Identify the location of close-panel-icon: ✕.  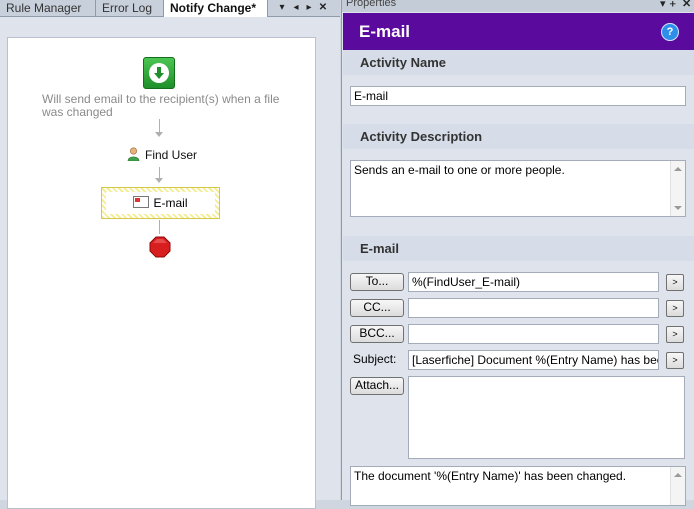
(686, 5).